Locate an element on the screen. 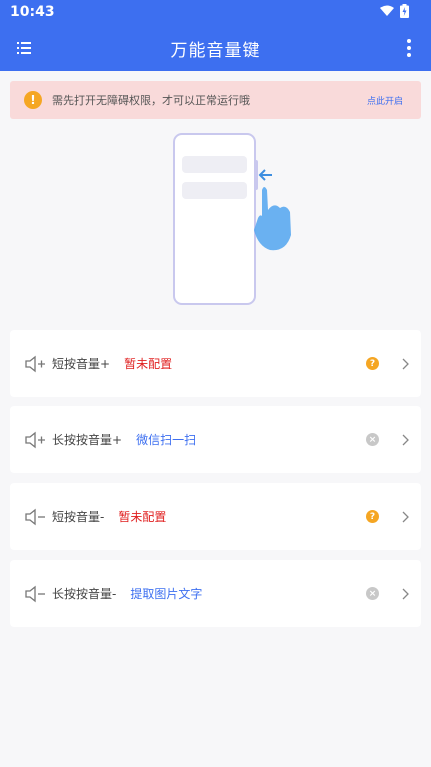 The width and height of the screenshot is (431, 767). enable-permission-link: 点此开启 is located at coordinates (385, 100).